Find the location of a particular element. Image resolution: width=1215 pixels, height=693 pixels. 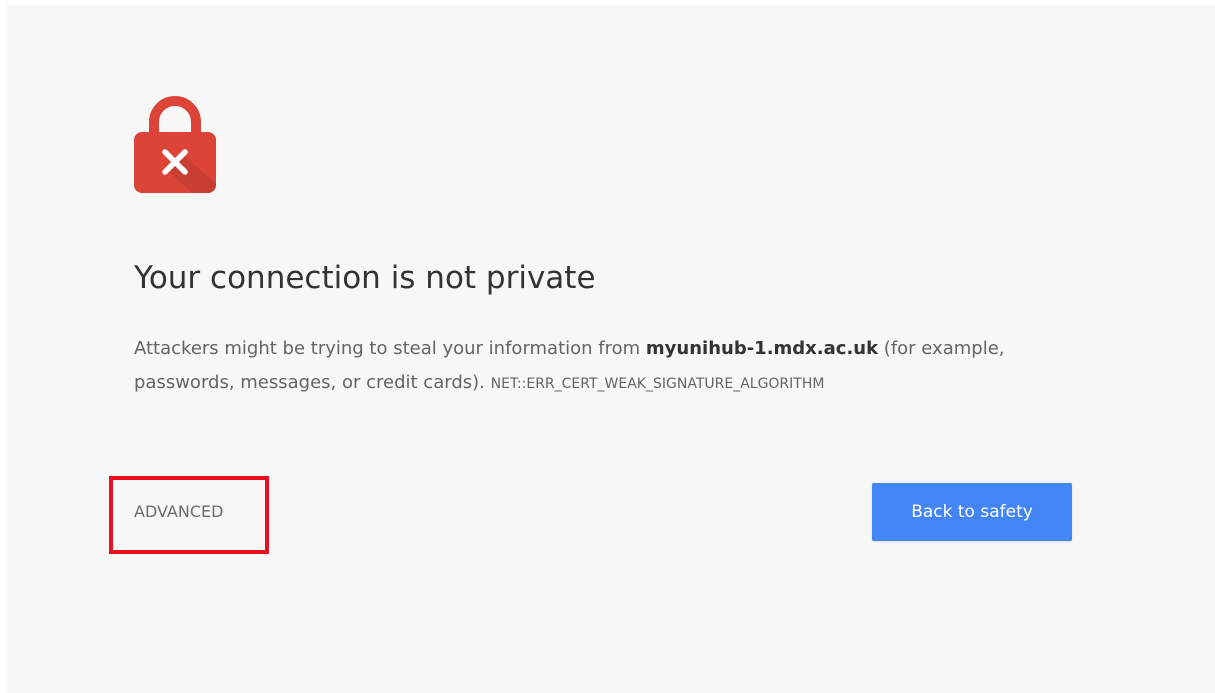

back-to-safety-button: Back to safety is located at coordinates (972, 512).